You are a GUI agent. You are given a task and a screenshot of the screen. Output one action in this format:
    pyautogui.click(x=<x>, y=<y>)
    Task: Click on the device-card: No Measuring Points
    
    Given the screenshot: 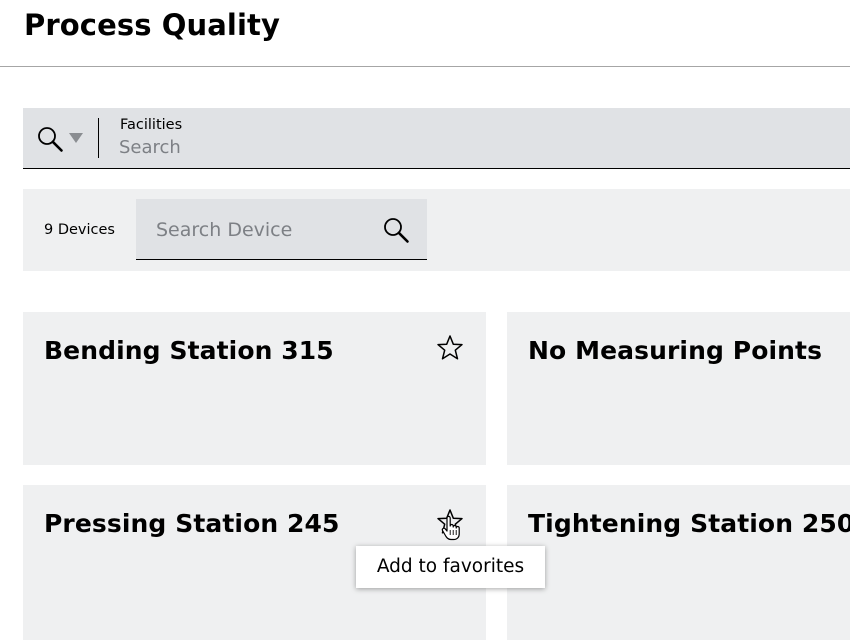 What is the action you would take?
    pyautogui.click(x=678, y=388)
    